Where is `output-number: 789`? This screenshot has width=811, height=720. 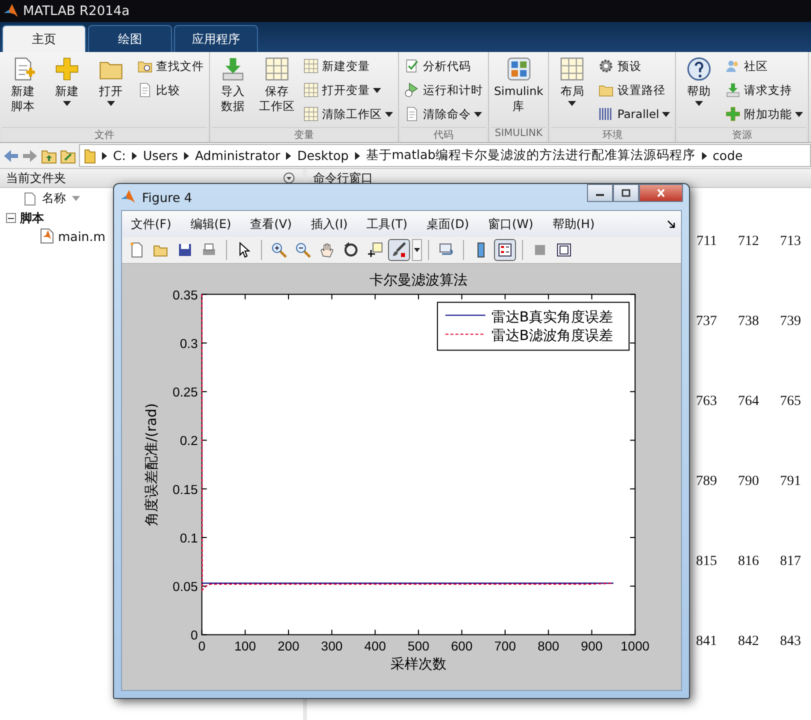 output-number: 789 is located at coordinates (706, 482).